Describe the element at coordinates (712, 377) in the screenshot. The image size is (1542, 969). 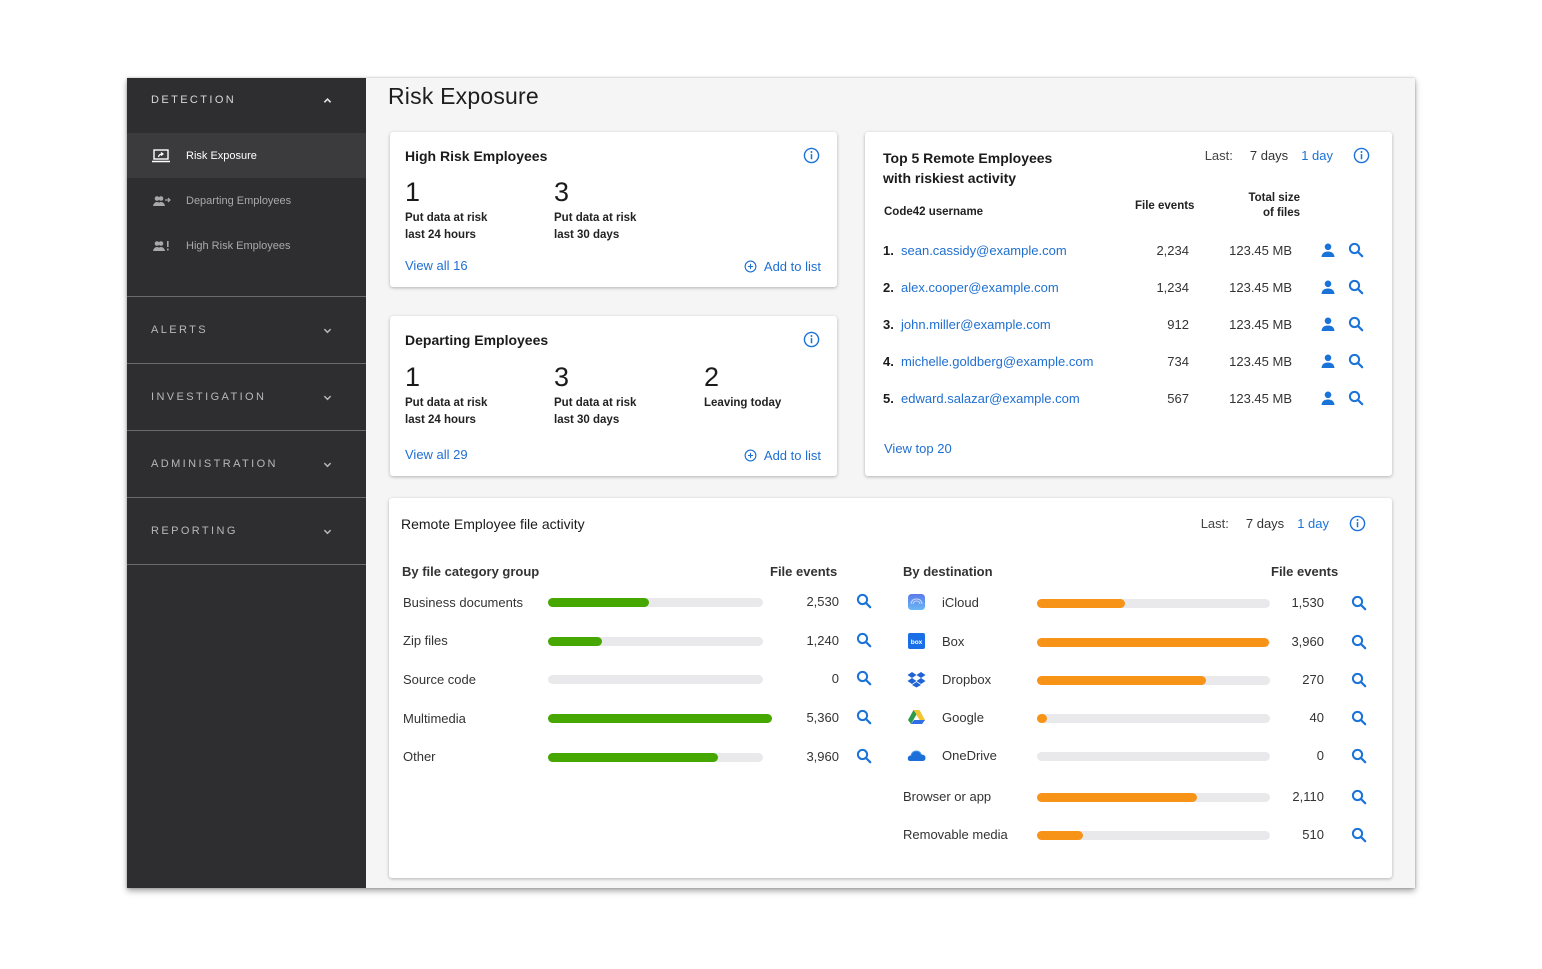
I see `stat-value: 2` at that location.